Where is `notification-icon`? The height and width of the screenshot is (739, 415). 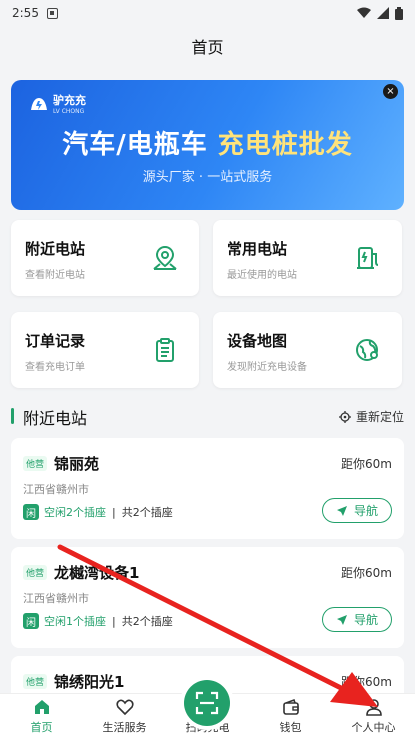 notification-icon is located at coordinates (52, 13).